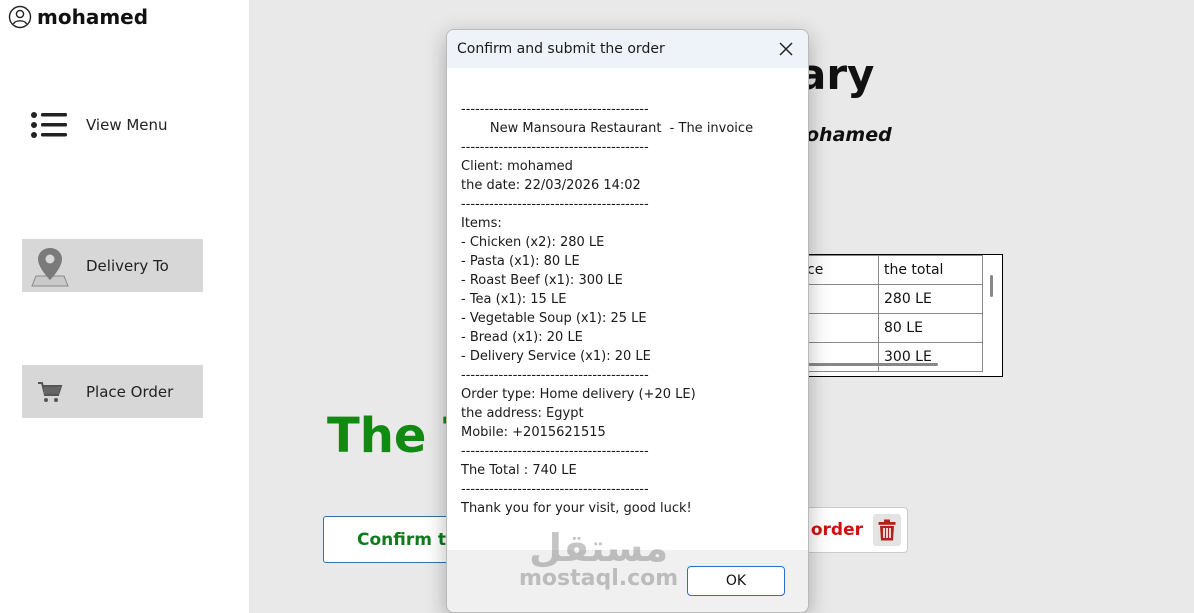 Image resolution: width=1194 pixels, height=613 pixels. Describe the element at coordinates (522, 413) in the screenshot. I see `invoice-line: the address: Egypt` at that location.